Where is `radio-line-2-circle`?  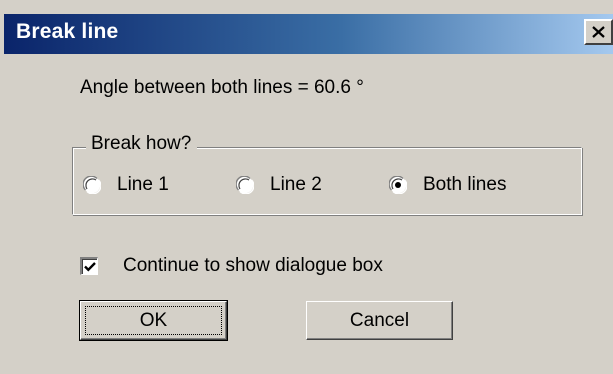 radio-line-2-circle is located at coordinates (245, 185).